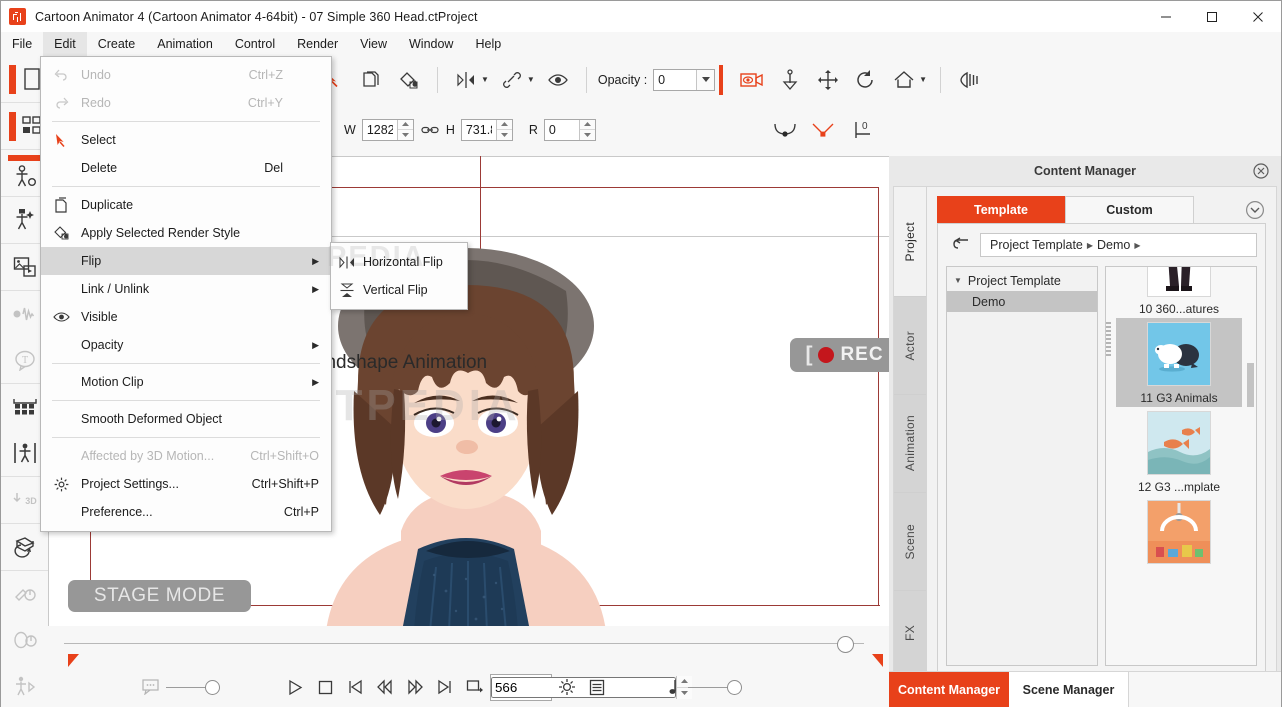 The height and width of the screenshot is (707, 1282). What do you see at coordinates (488, 44) in the screenshot?
I see `menu-help: Help` at bounding box center [488, 44].